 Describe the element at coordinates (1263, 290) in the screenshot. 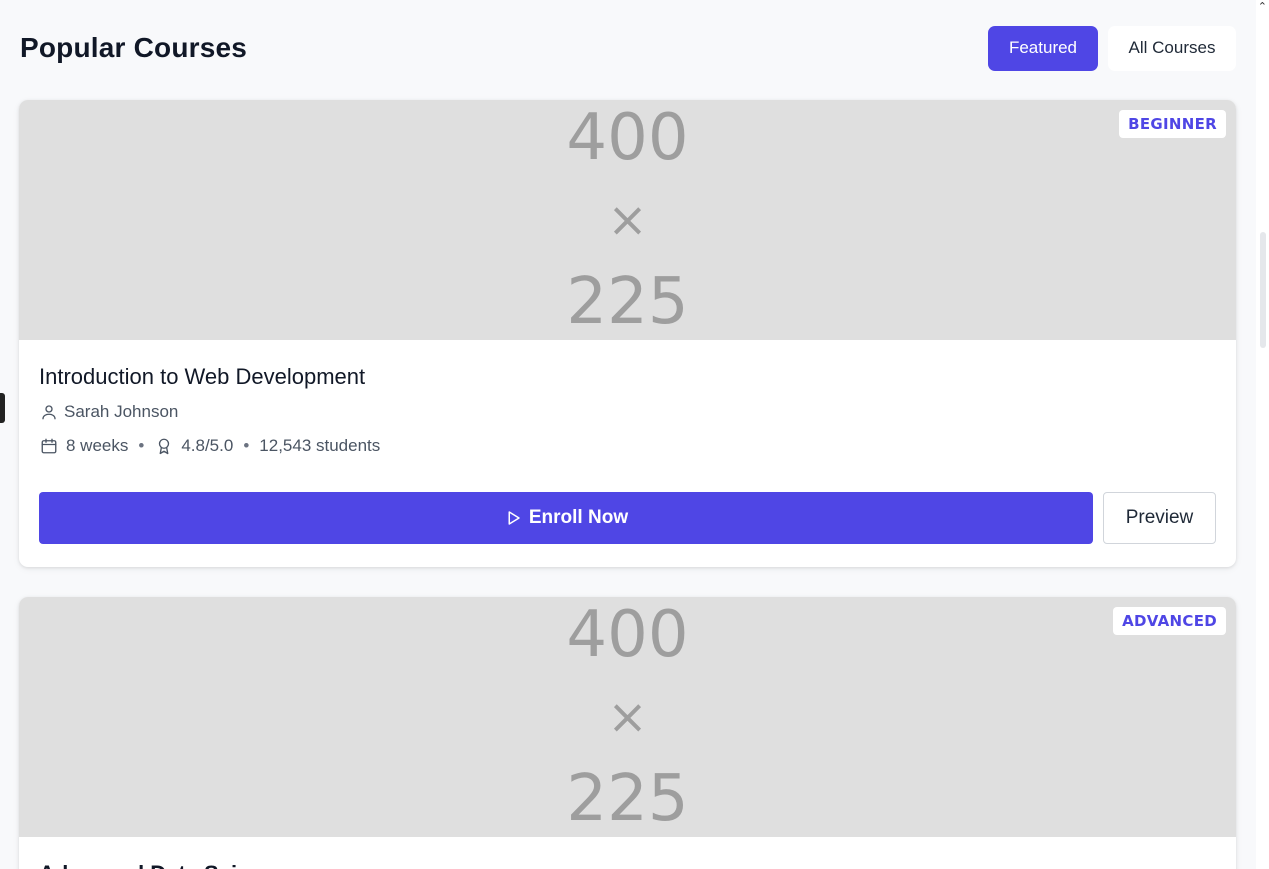

I see `scrollbar-thumb` at that location.